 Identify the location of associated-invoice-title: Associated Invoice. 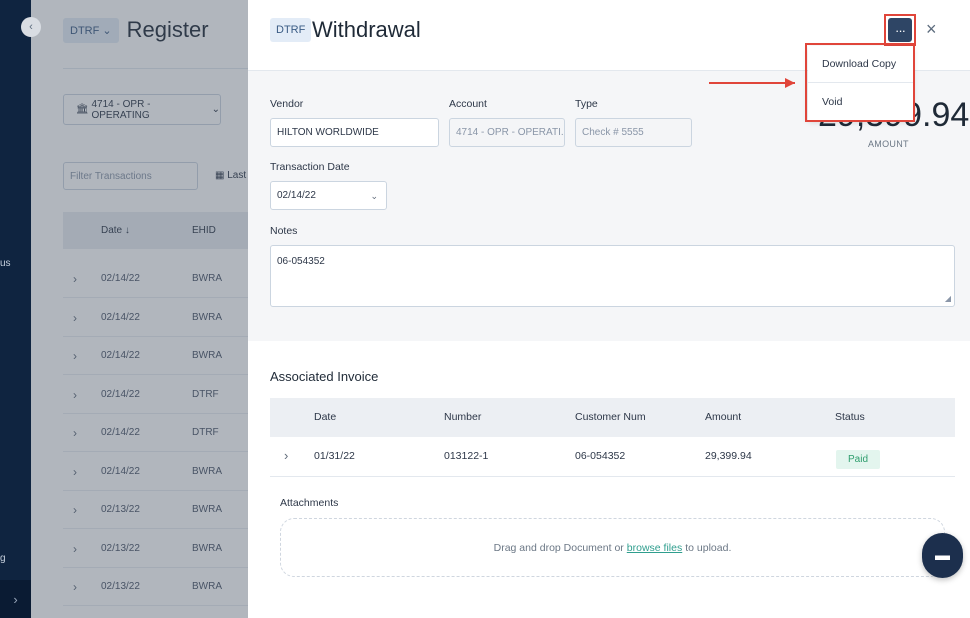
(324, 376).